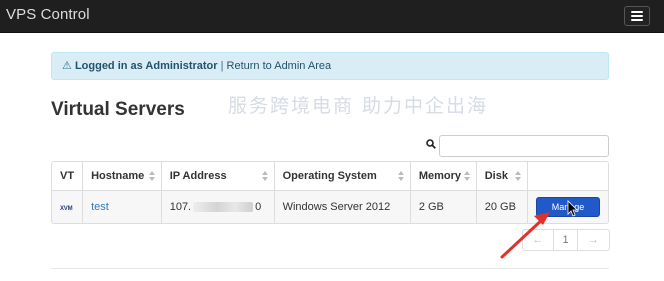 The width and height of the screenshot is (664, 281). What do you see at coordinates (496, 175) in the screenshot?
I see `column-header-label: Disk` at bounding box center [496, 175].